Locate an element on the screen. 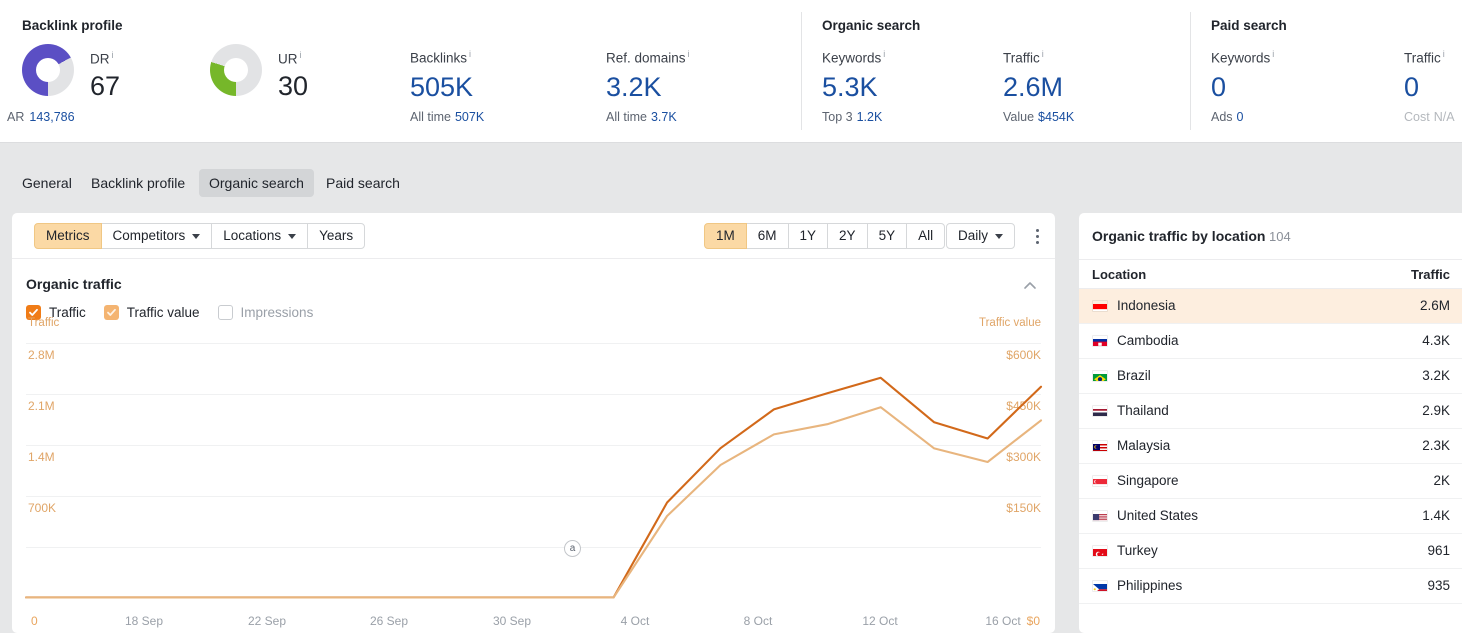 The width and height of the screenshot is (1462, 633). flag-icon-kh is located at coordinates (1100, 341).